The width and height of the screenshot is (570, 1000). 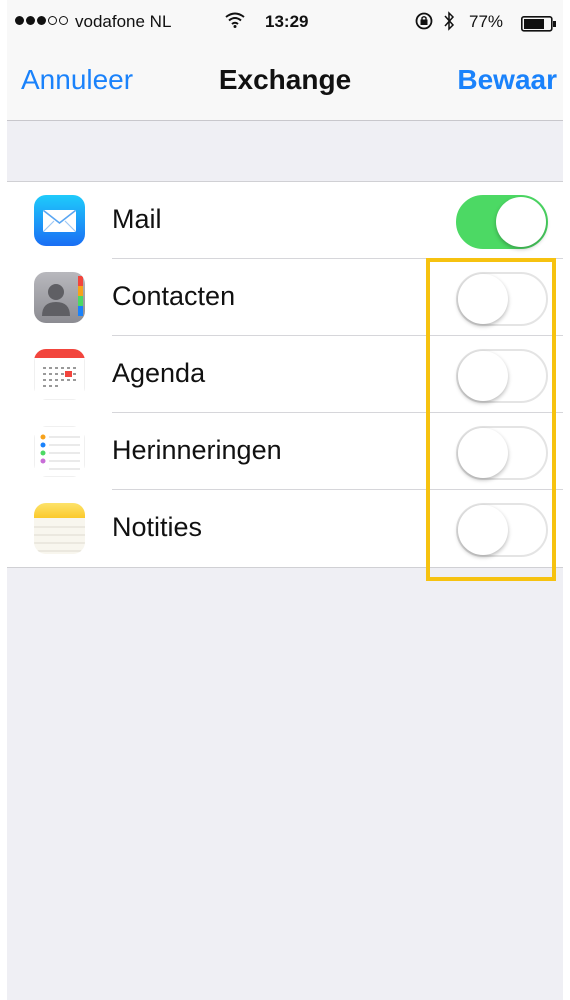 I want to click on row-label-notes: Notities, so click(x=157, y=527).